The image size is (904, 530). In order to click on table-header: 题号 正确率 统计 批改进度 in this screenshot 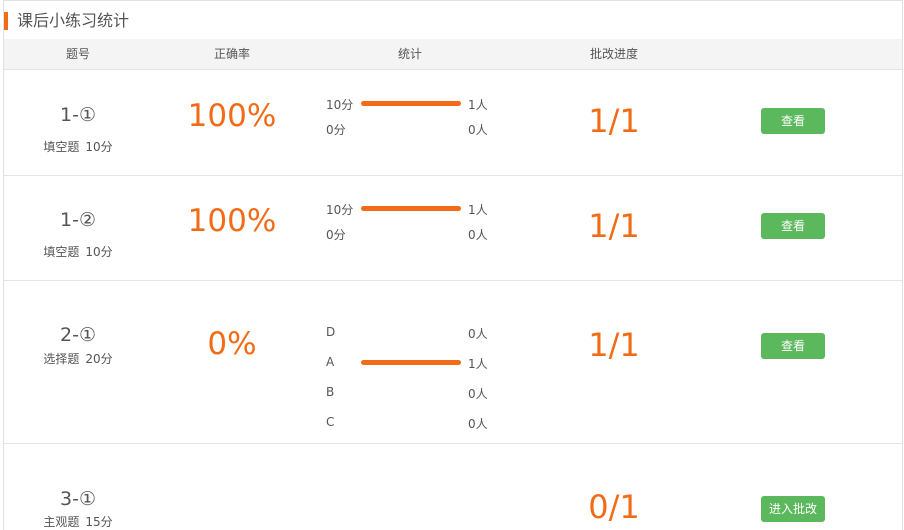, I will do `click(453, 54)`.